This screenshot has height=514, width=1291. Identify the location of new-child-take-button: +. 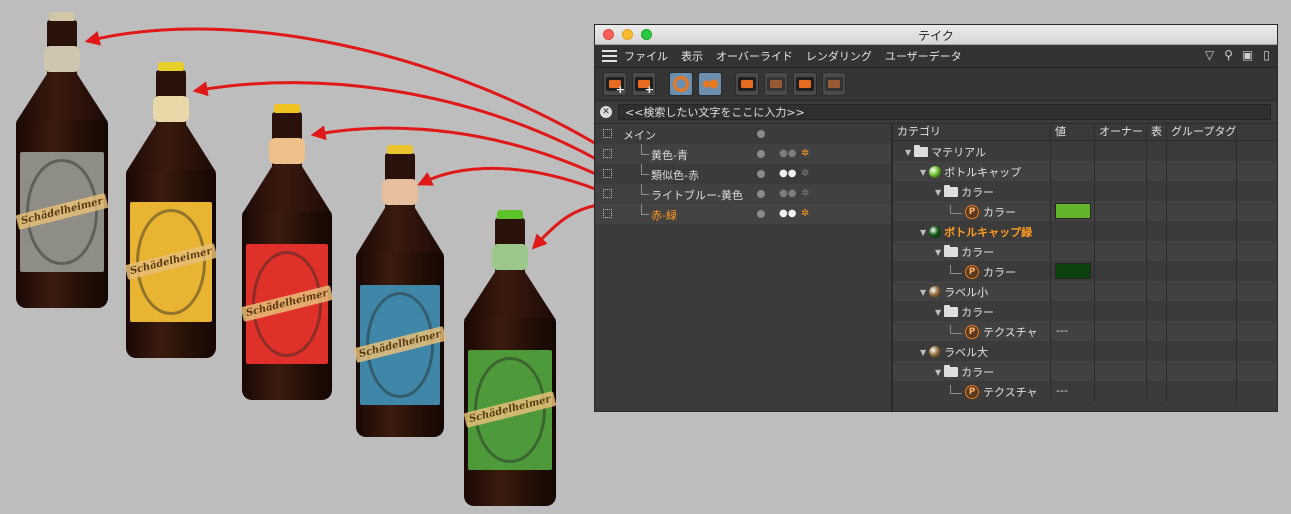
(644, 84).